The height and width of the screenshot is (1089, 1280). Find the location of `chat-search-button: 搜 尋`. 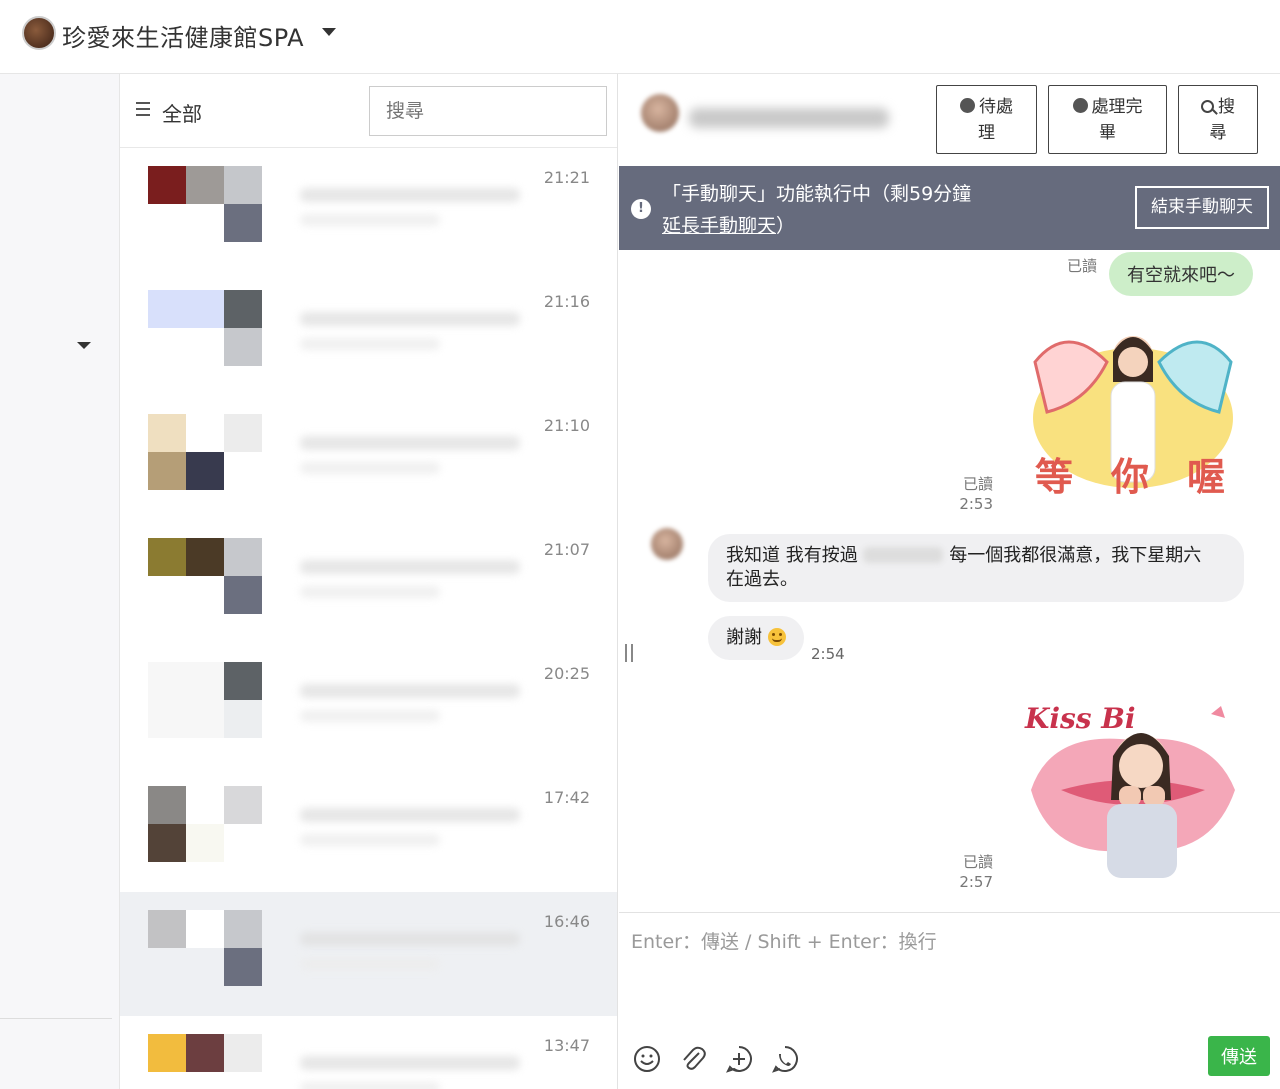

chat-search-button: 搜 尋 is located at coordinates (1218, 119).